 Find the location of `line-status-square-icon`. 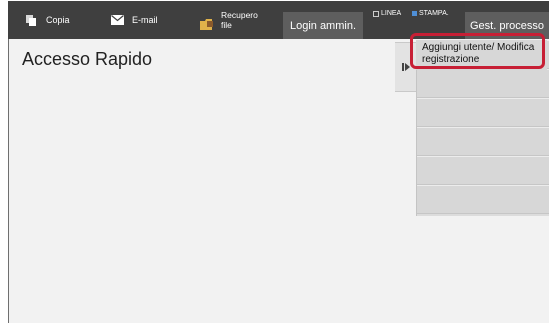

line-status-square-icon is located at coordinates (376, 13).